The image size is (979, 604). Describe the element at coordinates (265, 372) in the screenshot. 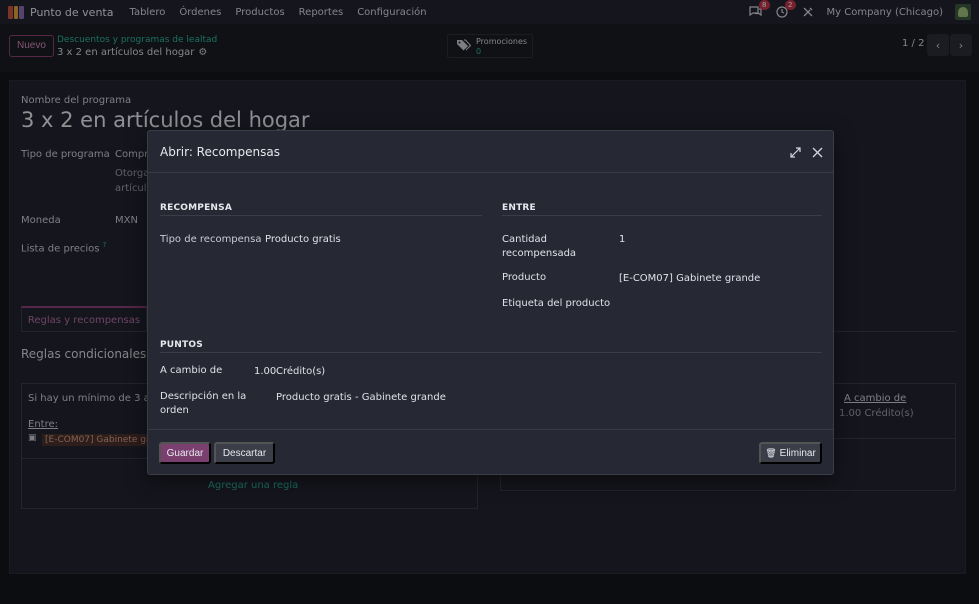

I see `in-exchange-amount: 1.00` at that location.